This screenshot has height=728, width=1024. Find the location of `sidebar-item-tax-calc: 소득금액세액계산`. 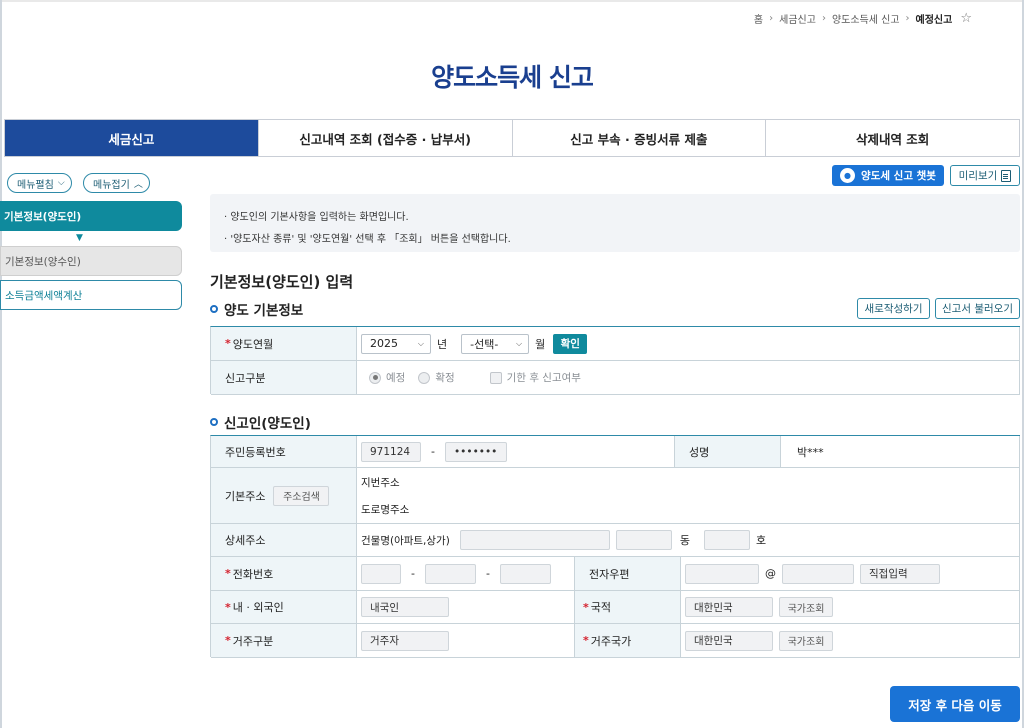

sidebar-item-tax-calc: 소득금액세액계산 is located at coordinates (91, 295).